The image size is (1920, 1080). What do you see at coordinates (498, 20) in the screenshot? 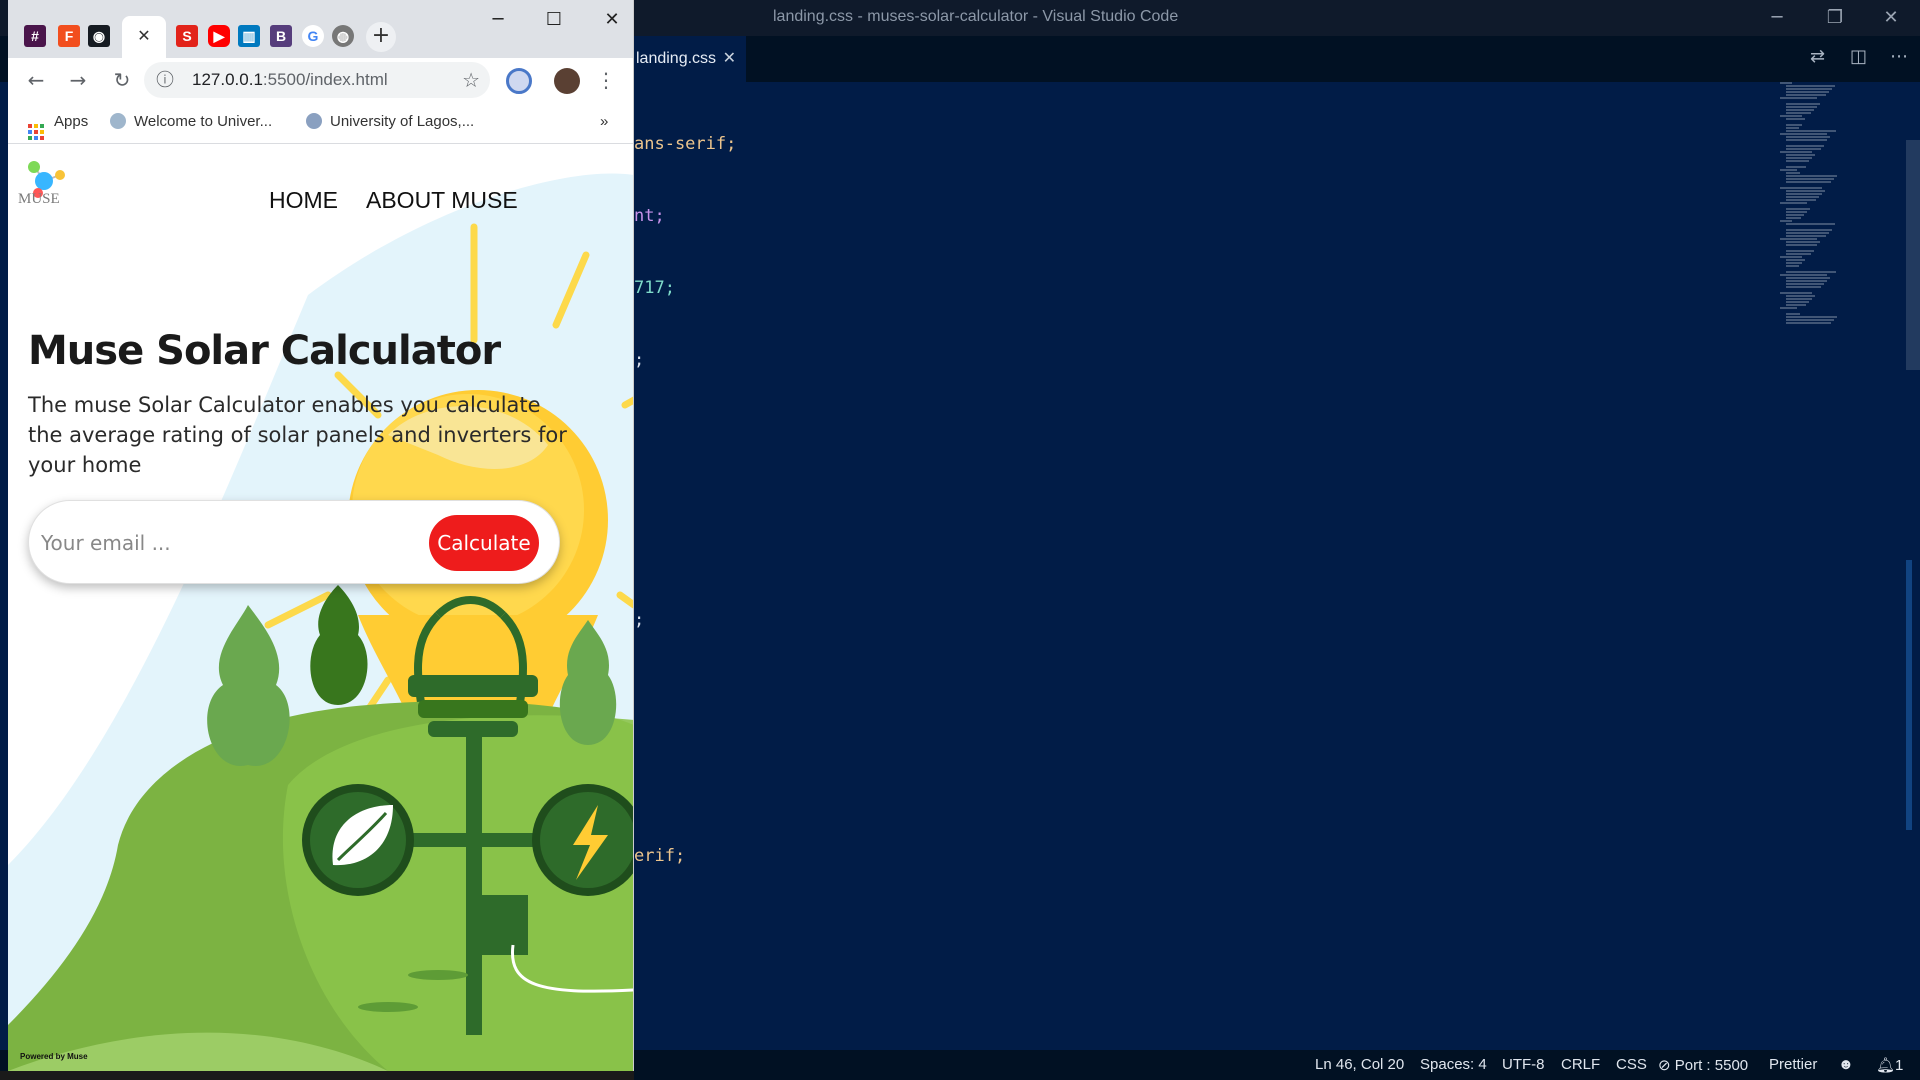
I see `minimize-button: ─` at bounding box center [498, 20].